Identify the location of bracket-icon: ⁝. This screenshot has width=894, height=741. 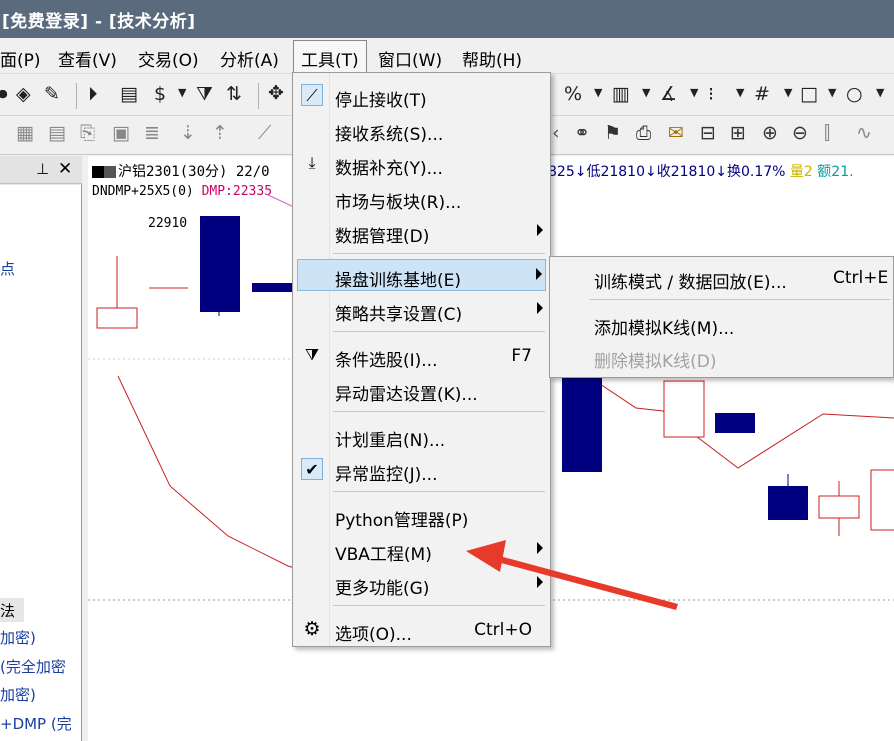
(711, 94).